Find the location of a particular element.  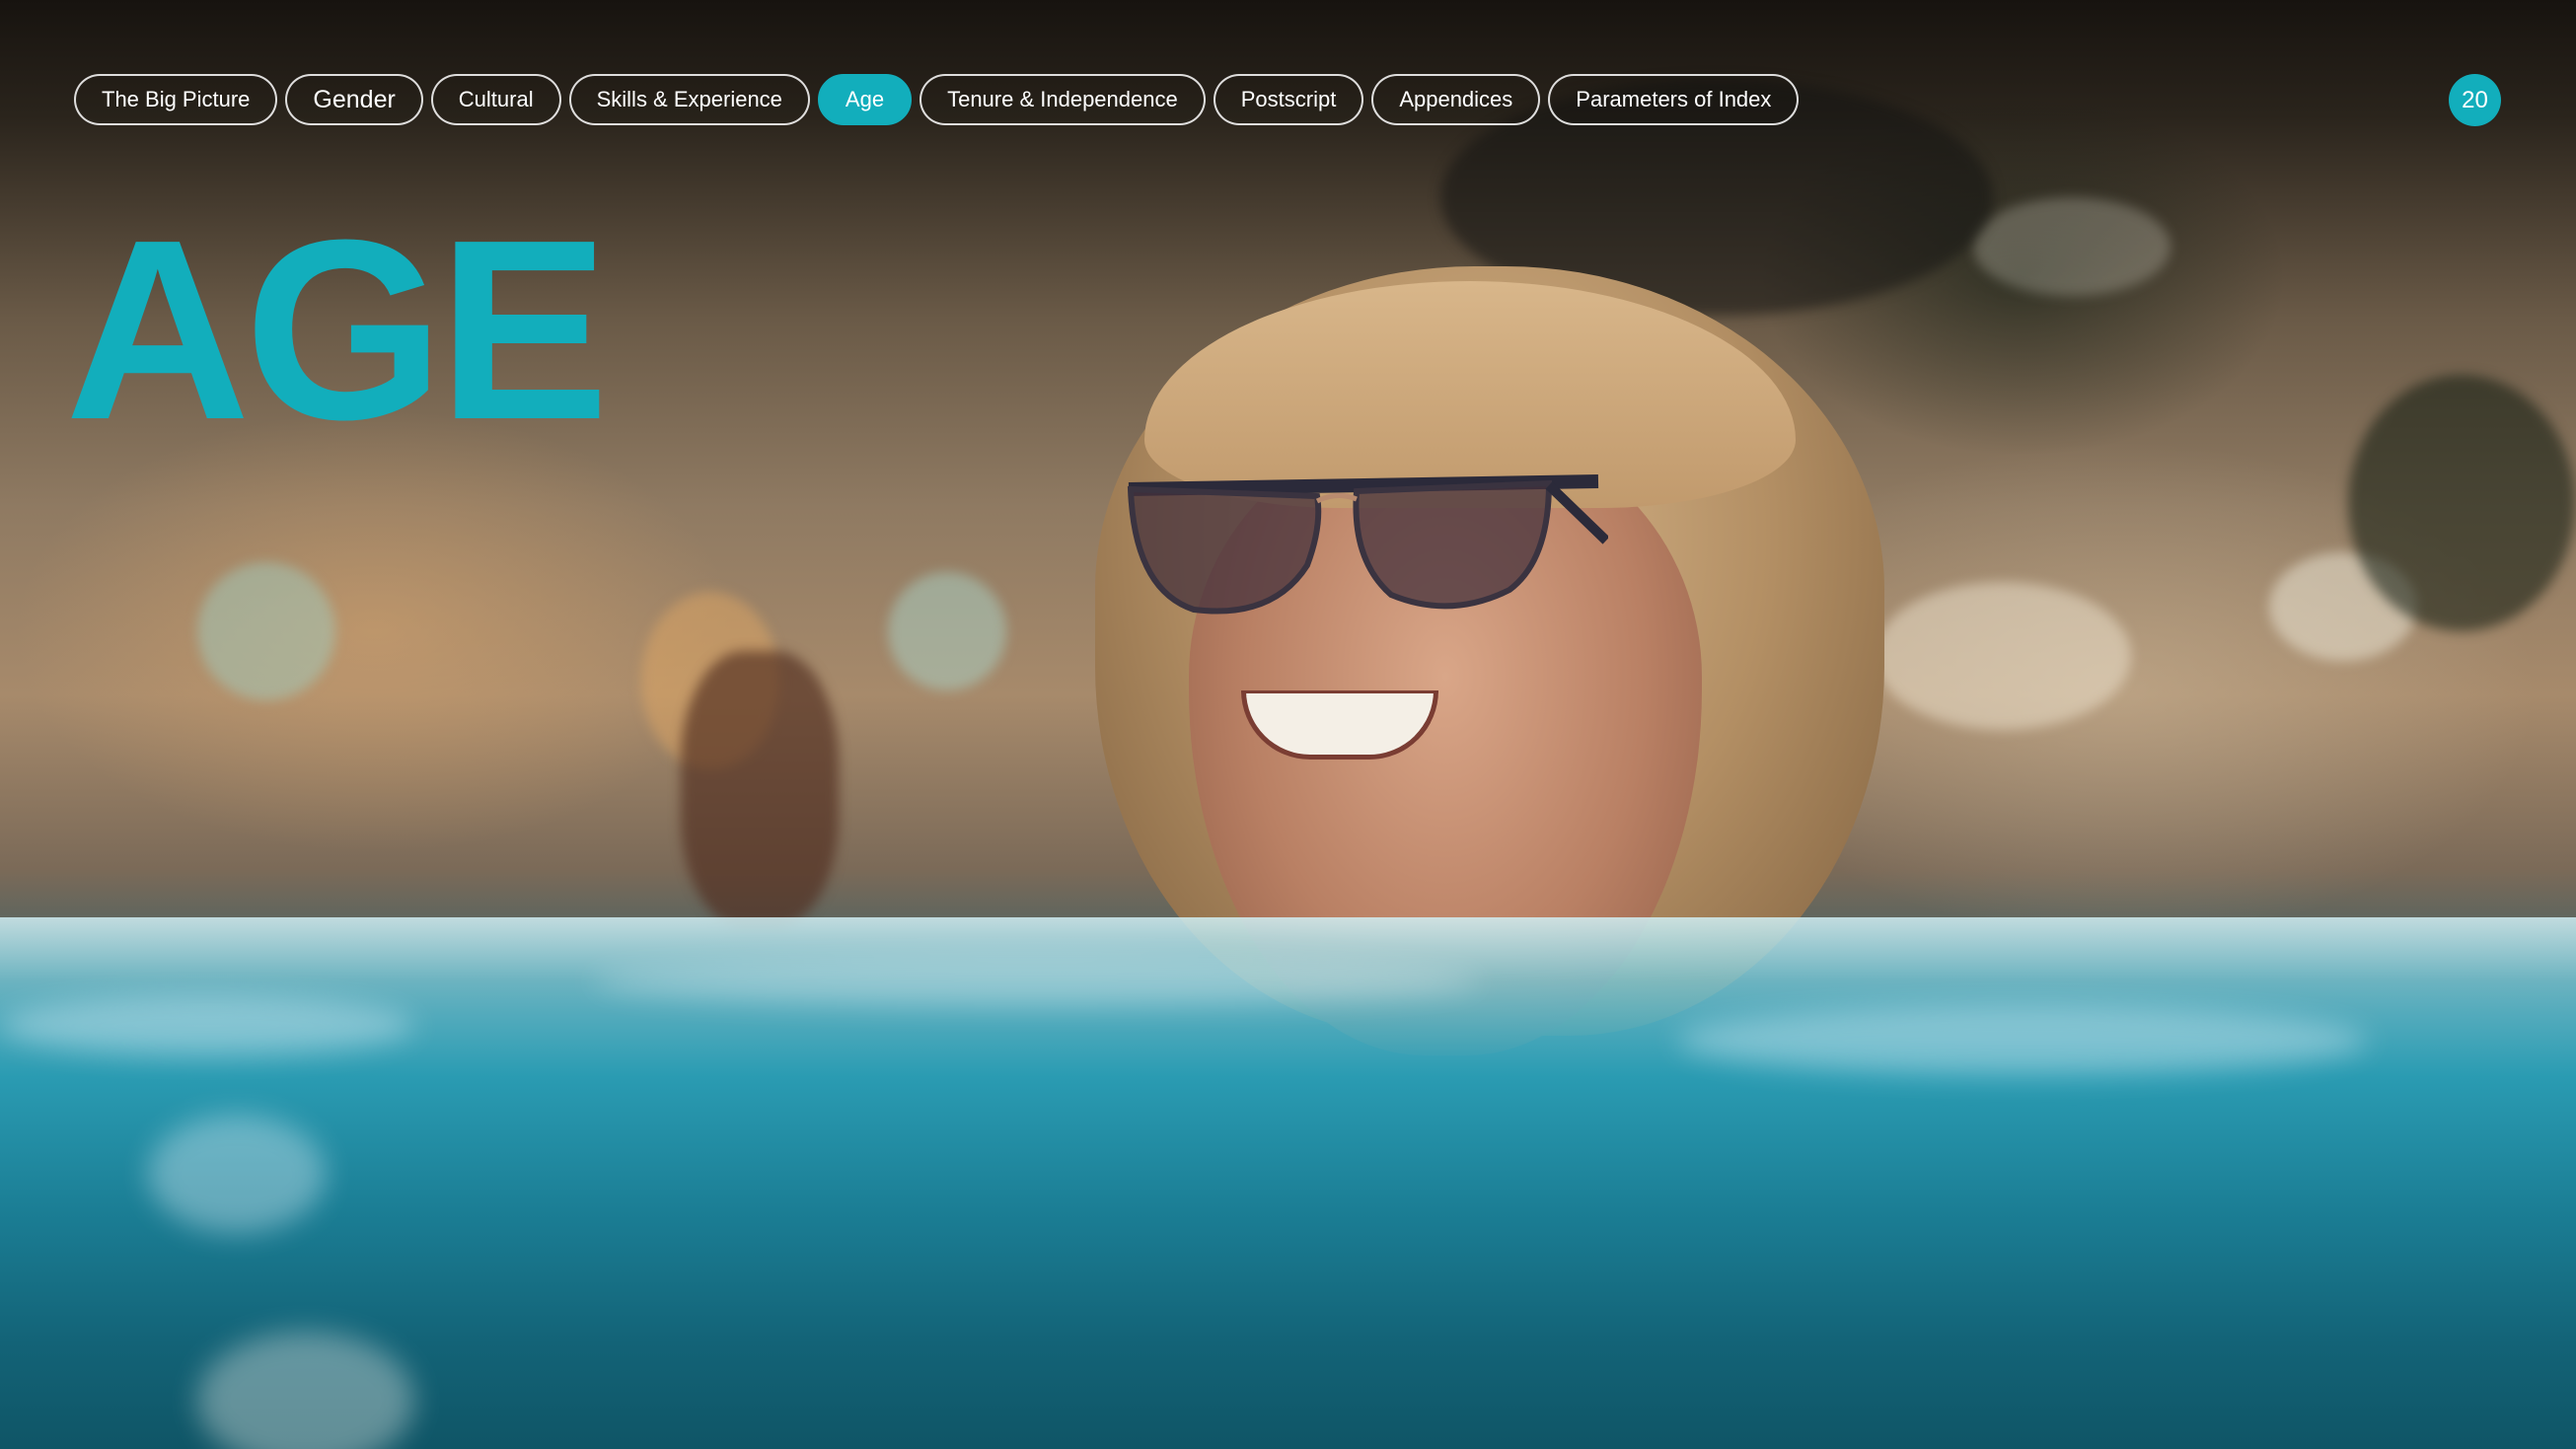

nav-item-label: Parameters of Index is located at coordinates (1674, 99).